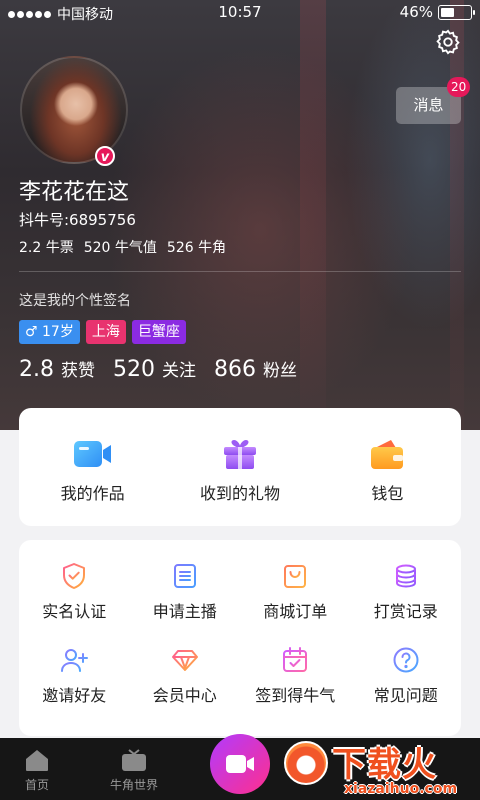 This screenshot has width=480, height=800. Describe the element at coordinates (77, 220) in the screenshot. I see `profile-id: 抖牛号:6895756` at that location.